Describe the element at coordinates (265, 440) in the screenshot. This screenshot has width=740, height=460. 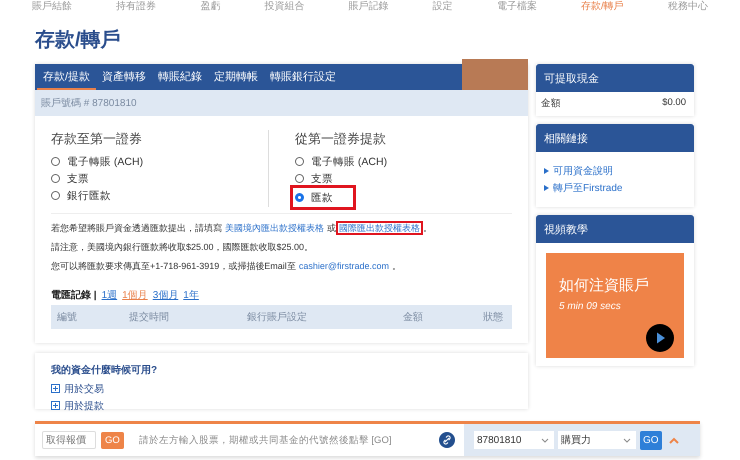
I see `quote-hint: 請於左方輸入股票，期權或共同基金的代號然後點擊 [GO]` at that location.